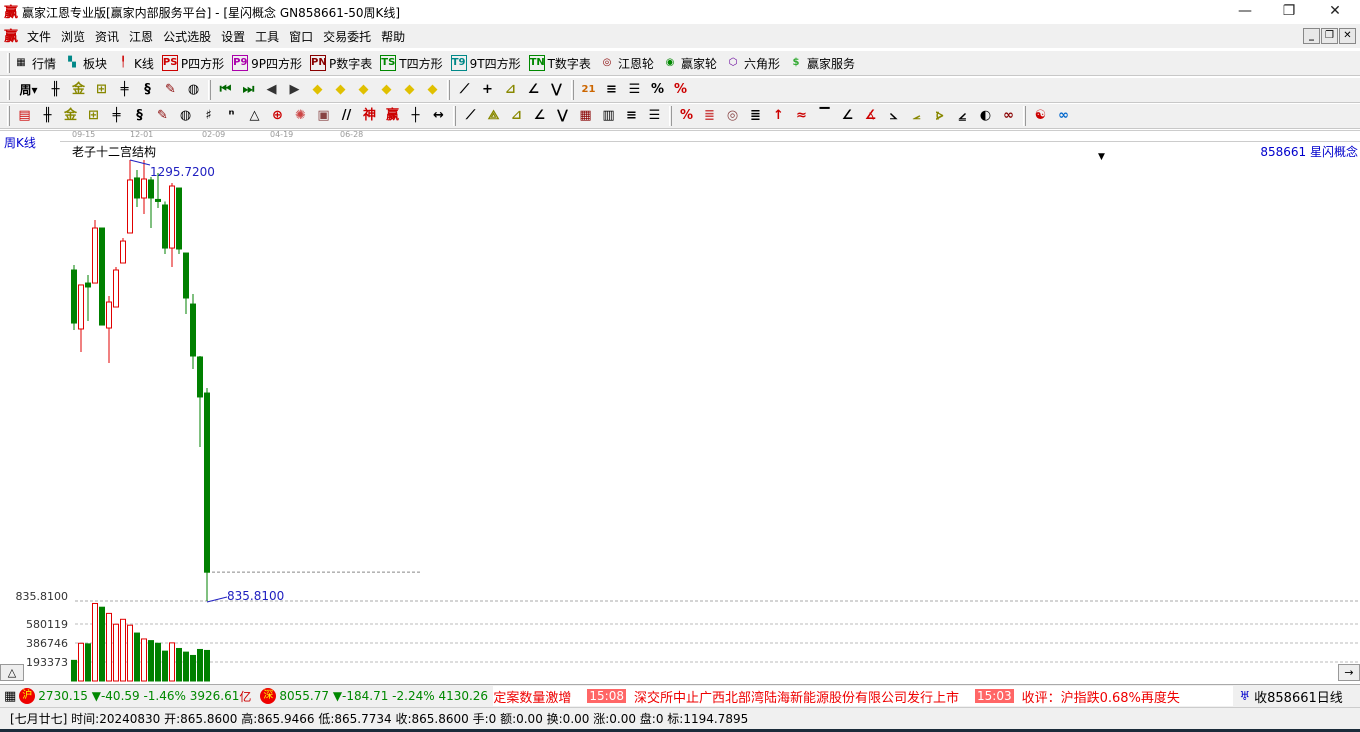  I want to click on zigzag-icon: ▦, so click(586, 116).